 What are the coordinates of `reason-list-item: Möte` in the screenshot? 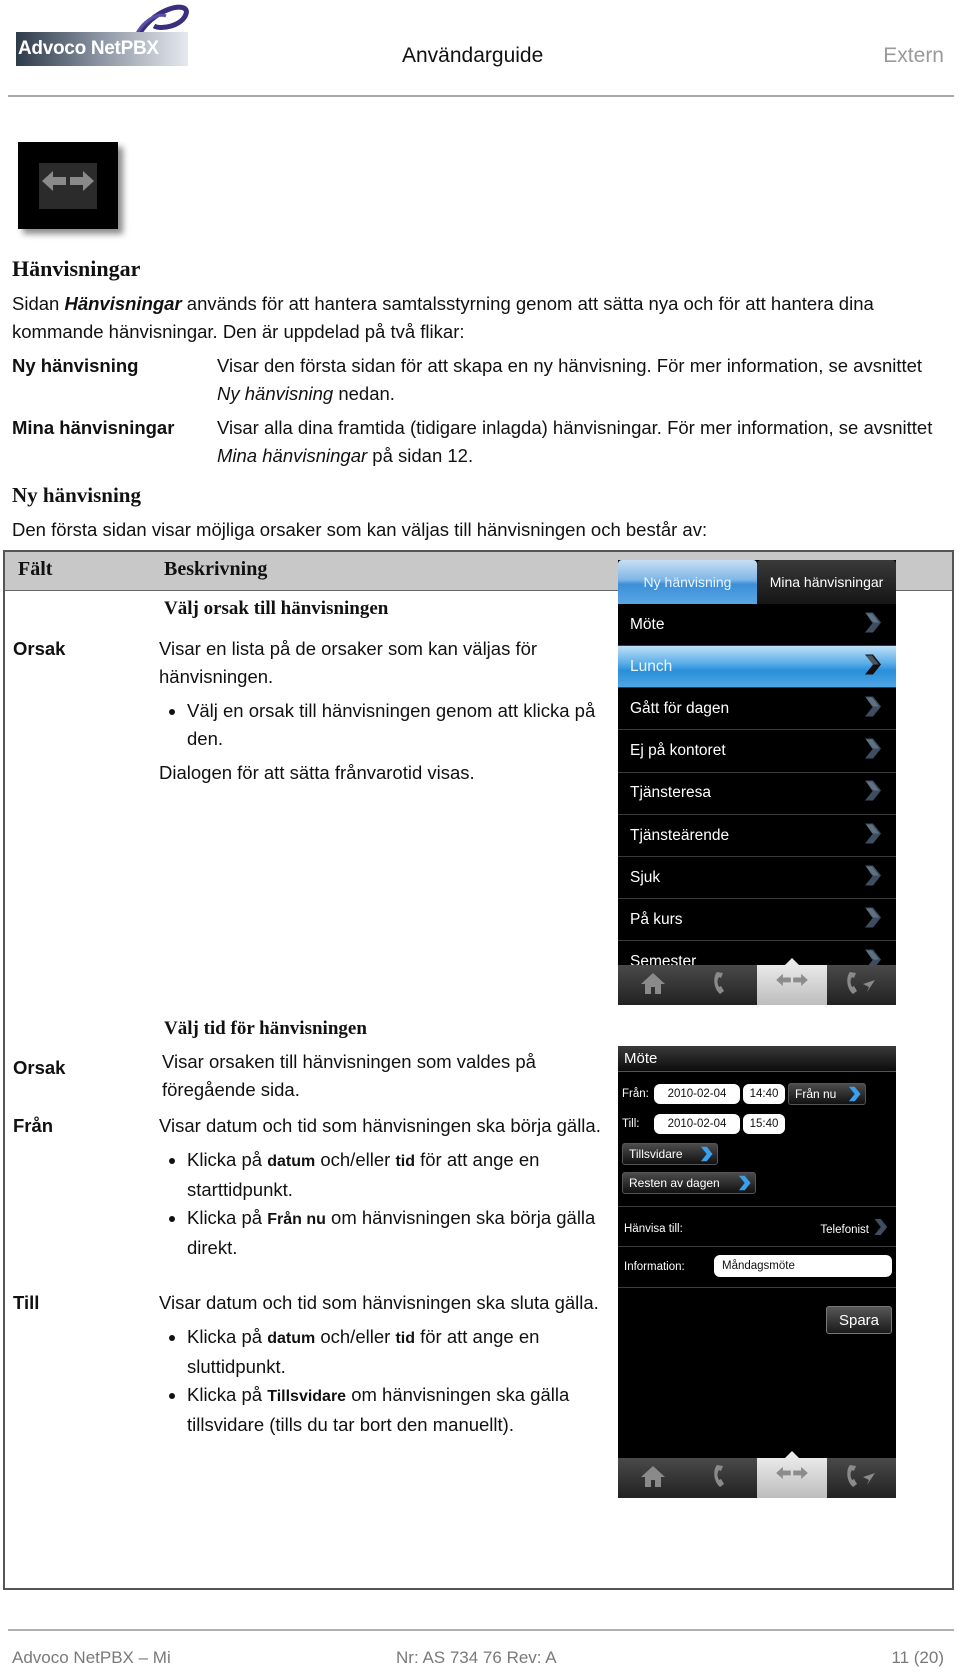 It's located at (757, 625).